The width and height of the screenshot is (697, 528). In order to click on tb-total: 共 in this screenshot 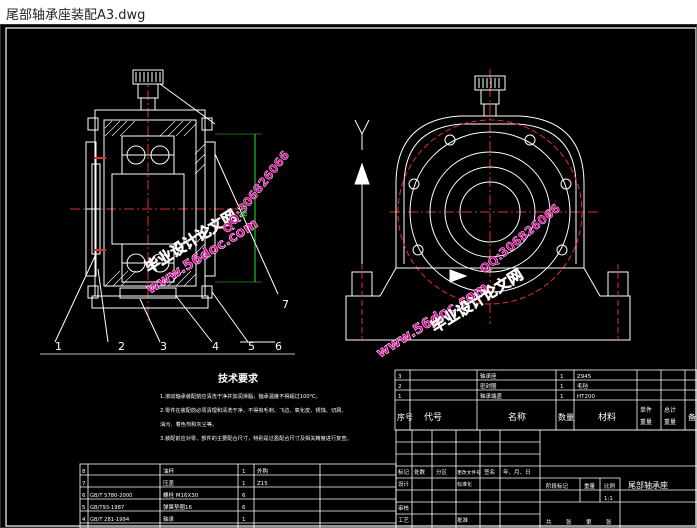, I will do `click(549, 522)`.